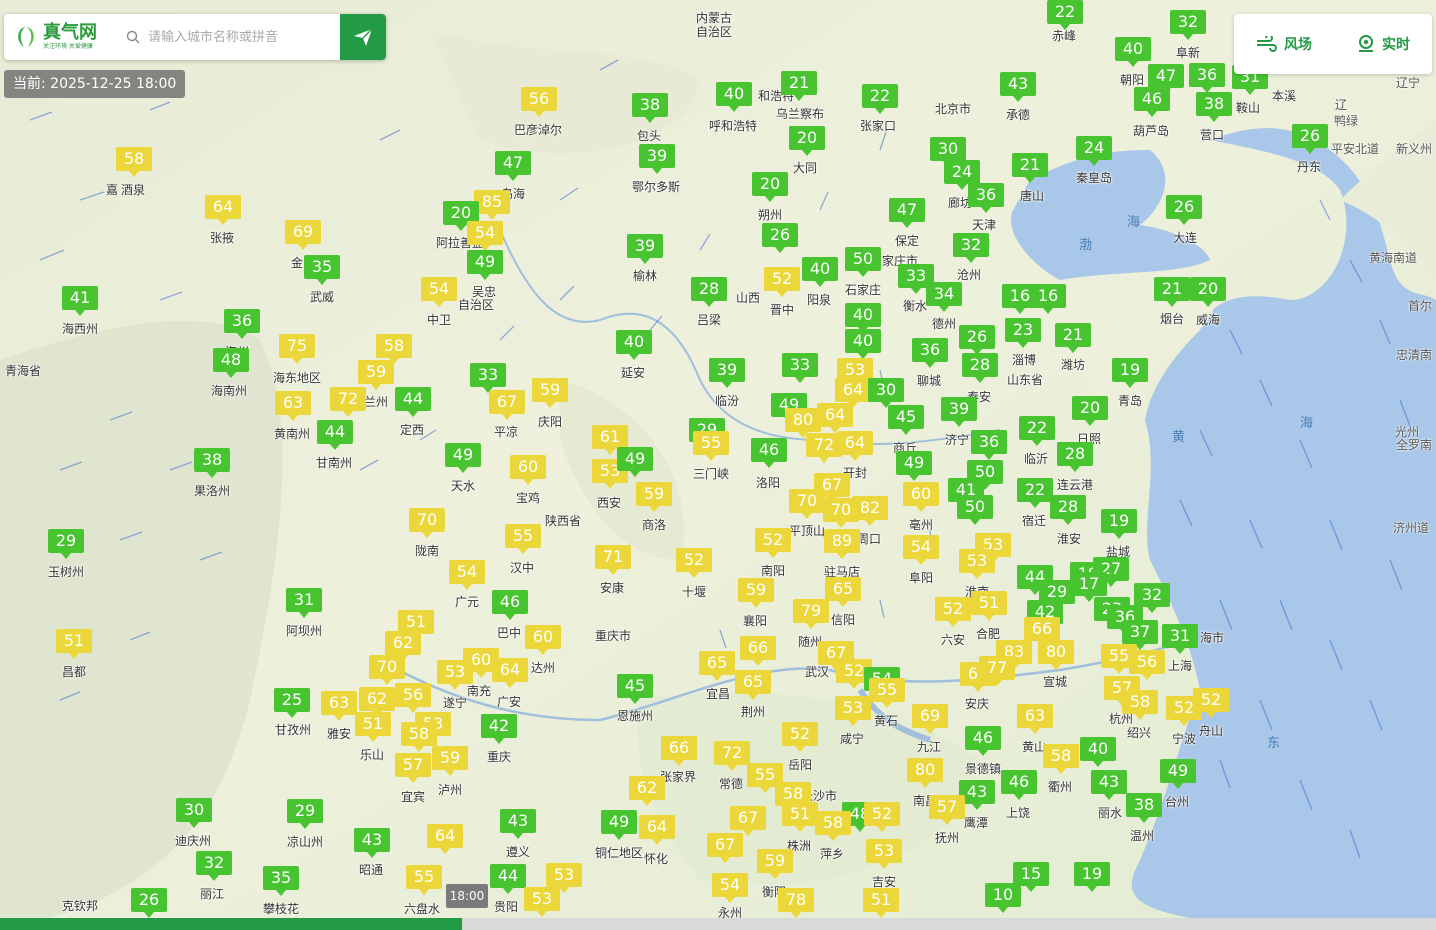 The image size is (1436, 930). I want to click on city-label: 丹东, so click(1309, 166).